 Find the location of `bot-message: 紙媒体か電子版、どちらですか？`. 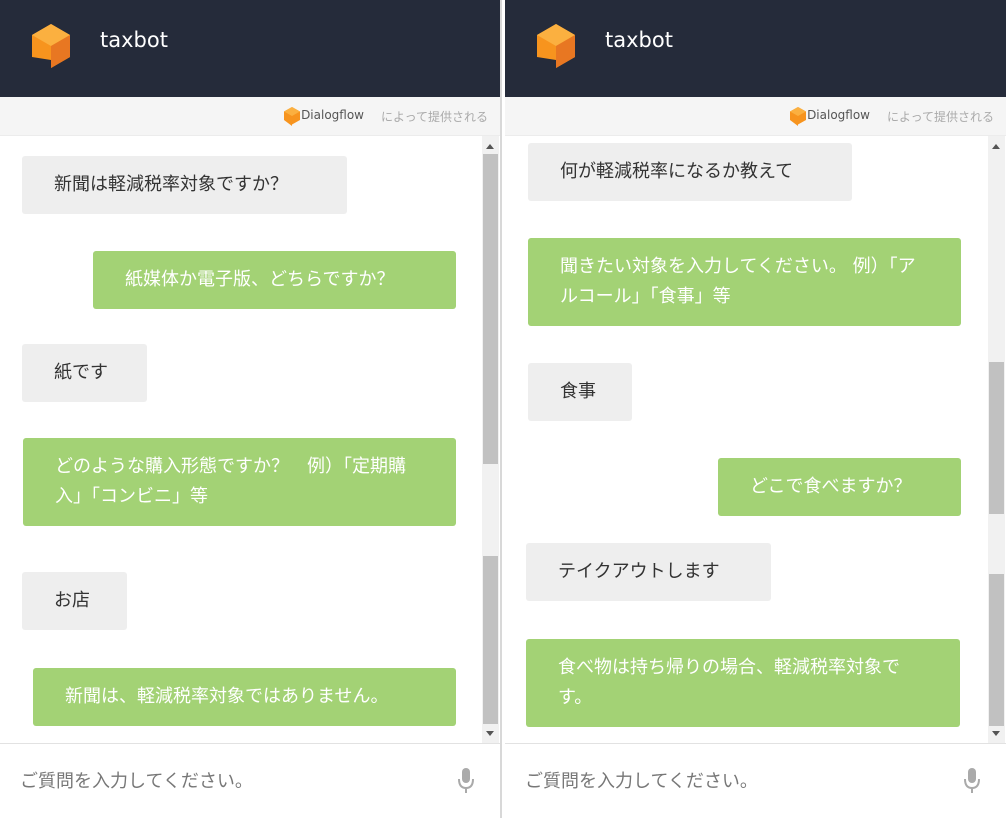

bot-message: 紙媒体か電子版、どちらですか？ is located at coordinates (274, 280).